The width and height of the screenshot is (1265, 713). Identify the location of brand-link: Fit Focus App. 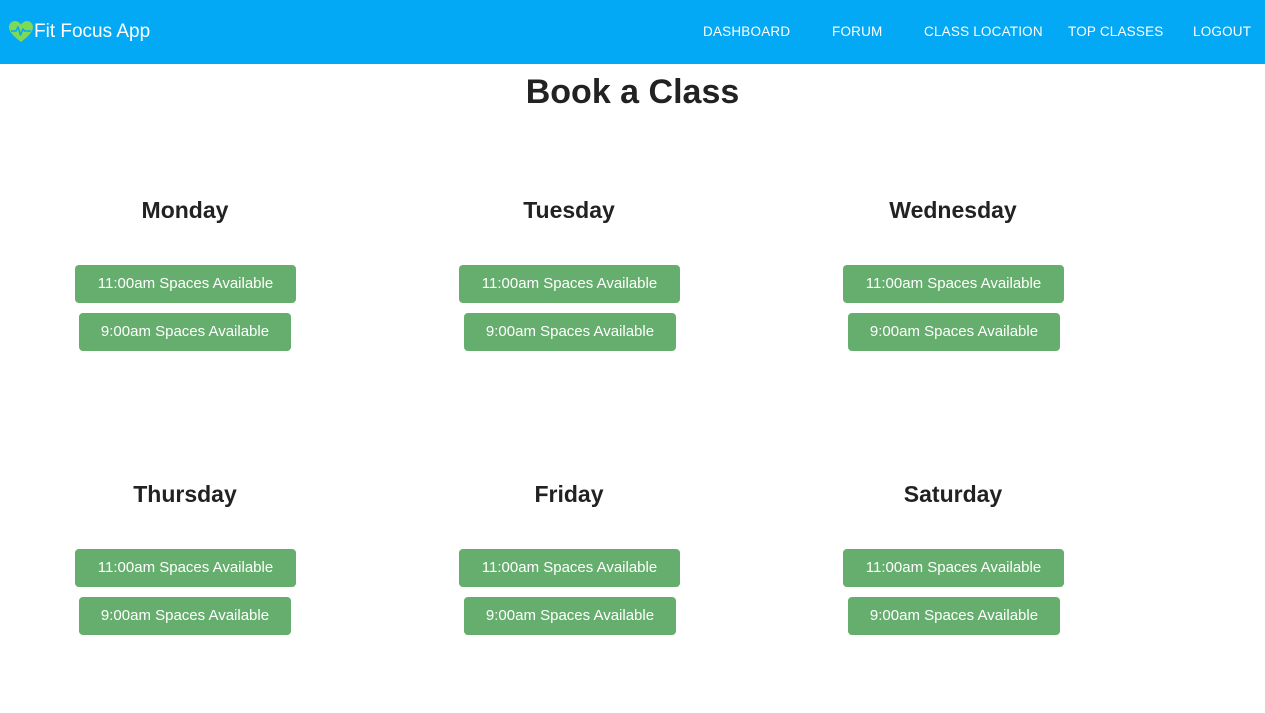
(79, 32).